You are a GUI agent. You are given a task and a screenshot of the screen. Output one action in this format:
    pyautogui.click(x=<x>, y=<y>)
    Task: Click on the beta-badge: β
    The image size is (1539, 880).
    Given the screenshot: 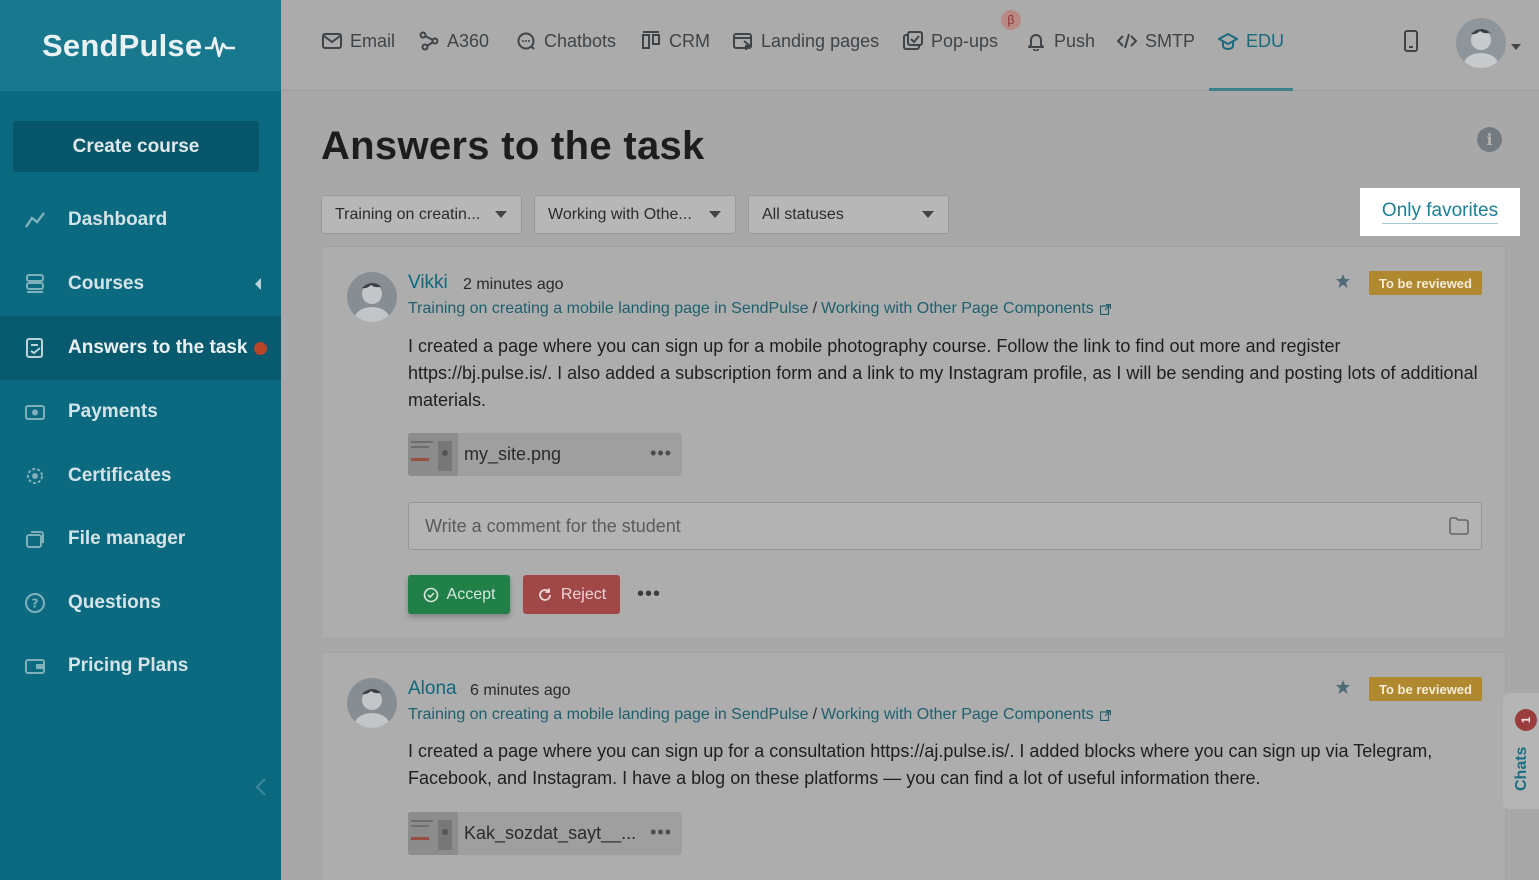 What is the action you would take?
    pyautogui.click(x=1011, y=20)
    